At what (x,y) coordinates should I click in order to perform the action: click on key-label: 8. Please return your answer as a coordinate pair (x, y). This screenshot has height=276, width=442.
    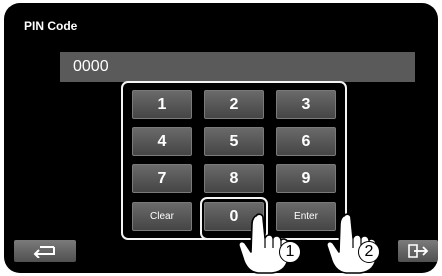
    Looking at the image, I should click on (234, 178).